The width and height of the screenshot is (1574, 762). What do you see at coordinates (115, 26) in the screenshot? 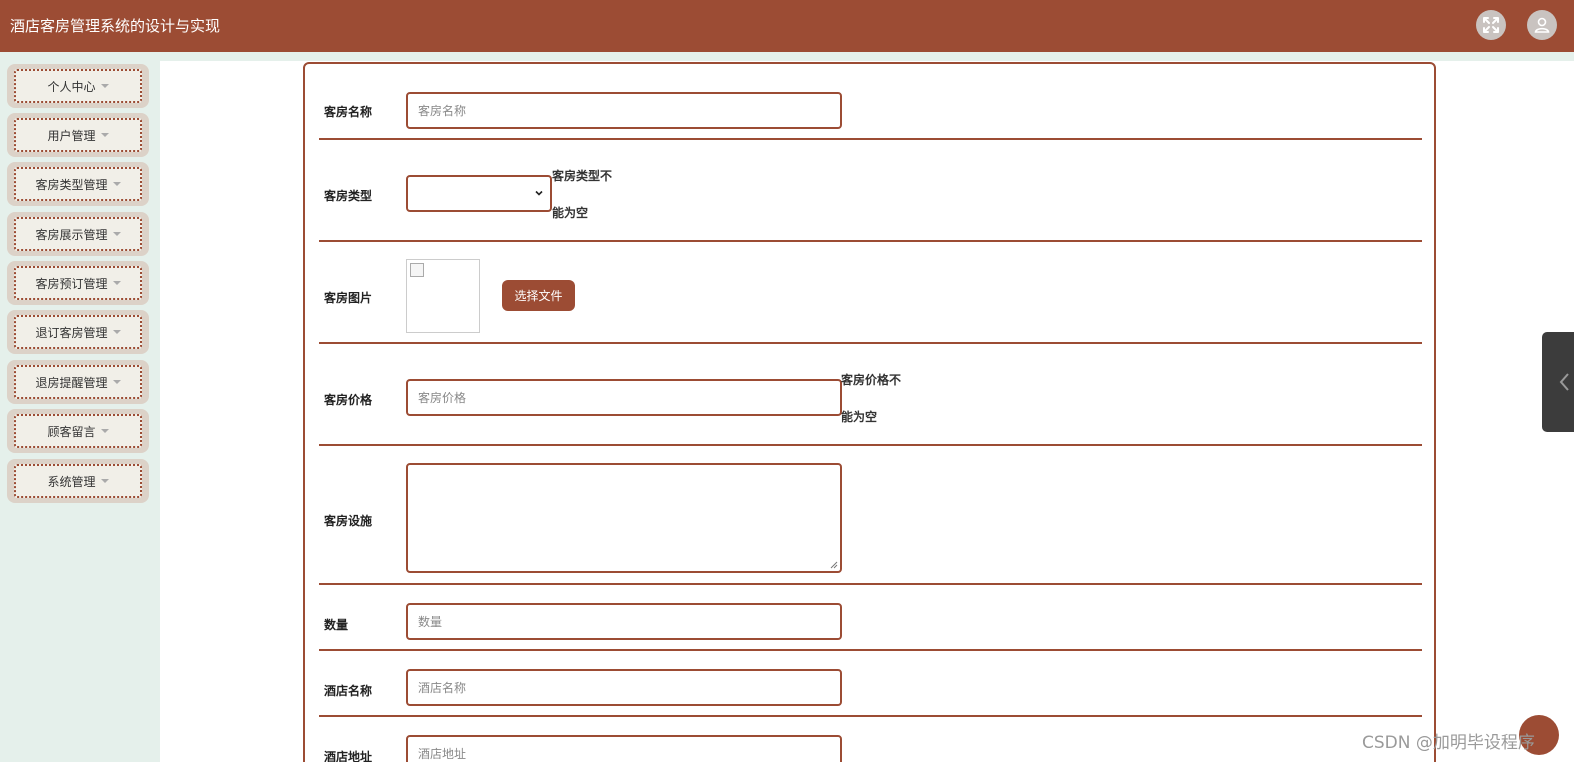
I see `app-title: 酒店客房管理系统的设计与实现` at bounding box center [115, 26].